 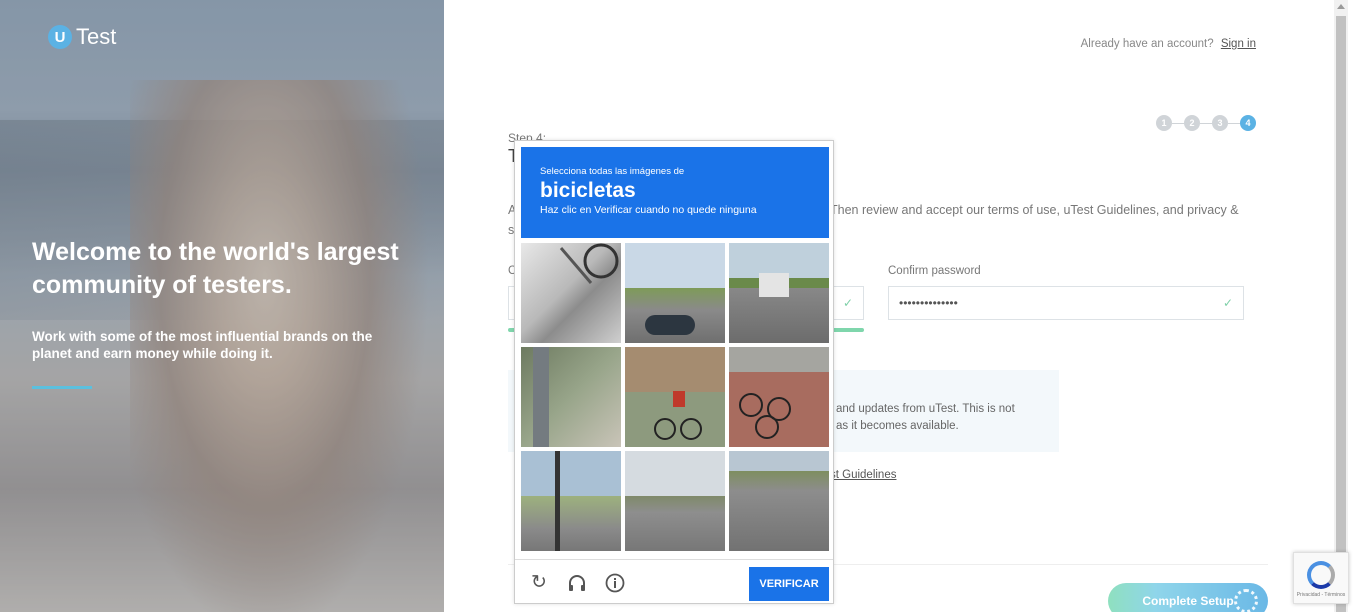 What do you see at coordinates (62, 387) in the screenshot?
I see `hero-accent-bar` at bounding box center [62, 387].